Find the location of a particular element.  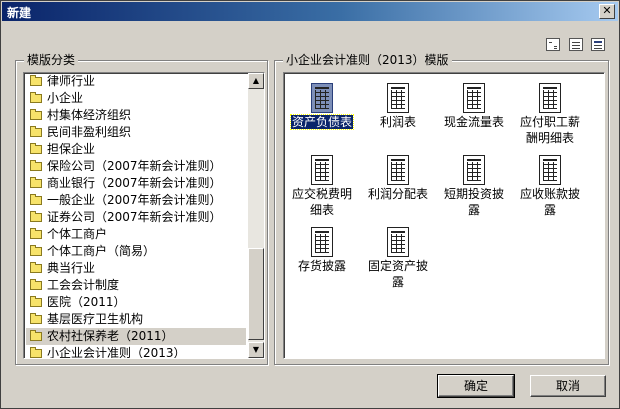

category-item: 个体工商户（简易） is located at coordinates (136, 251).